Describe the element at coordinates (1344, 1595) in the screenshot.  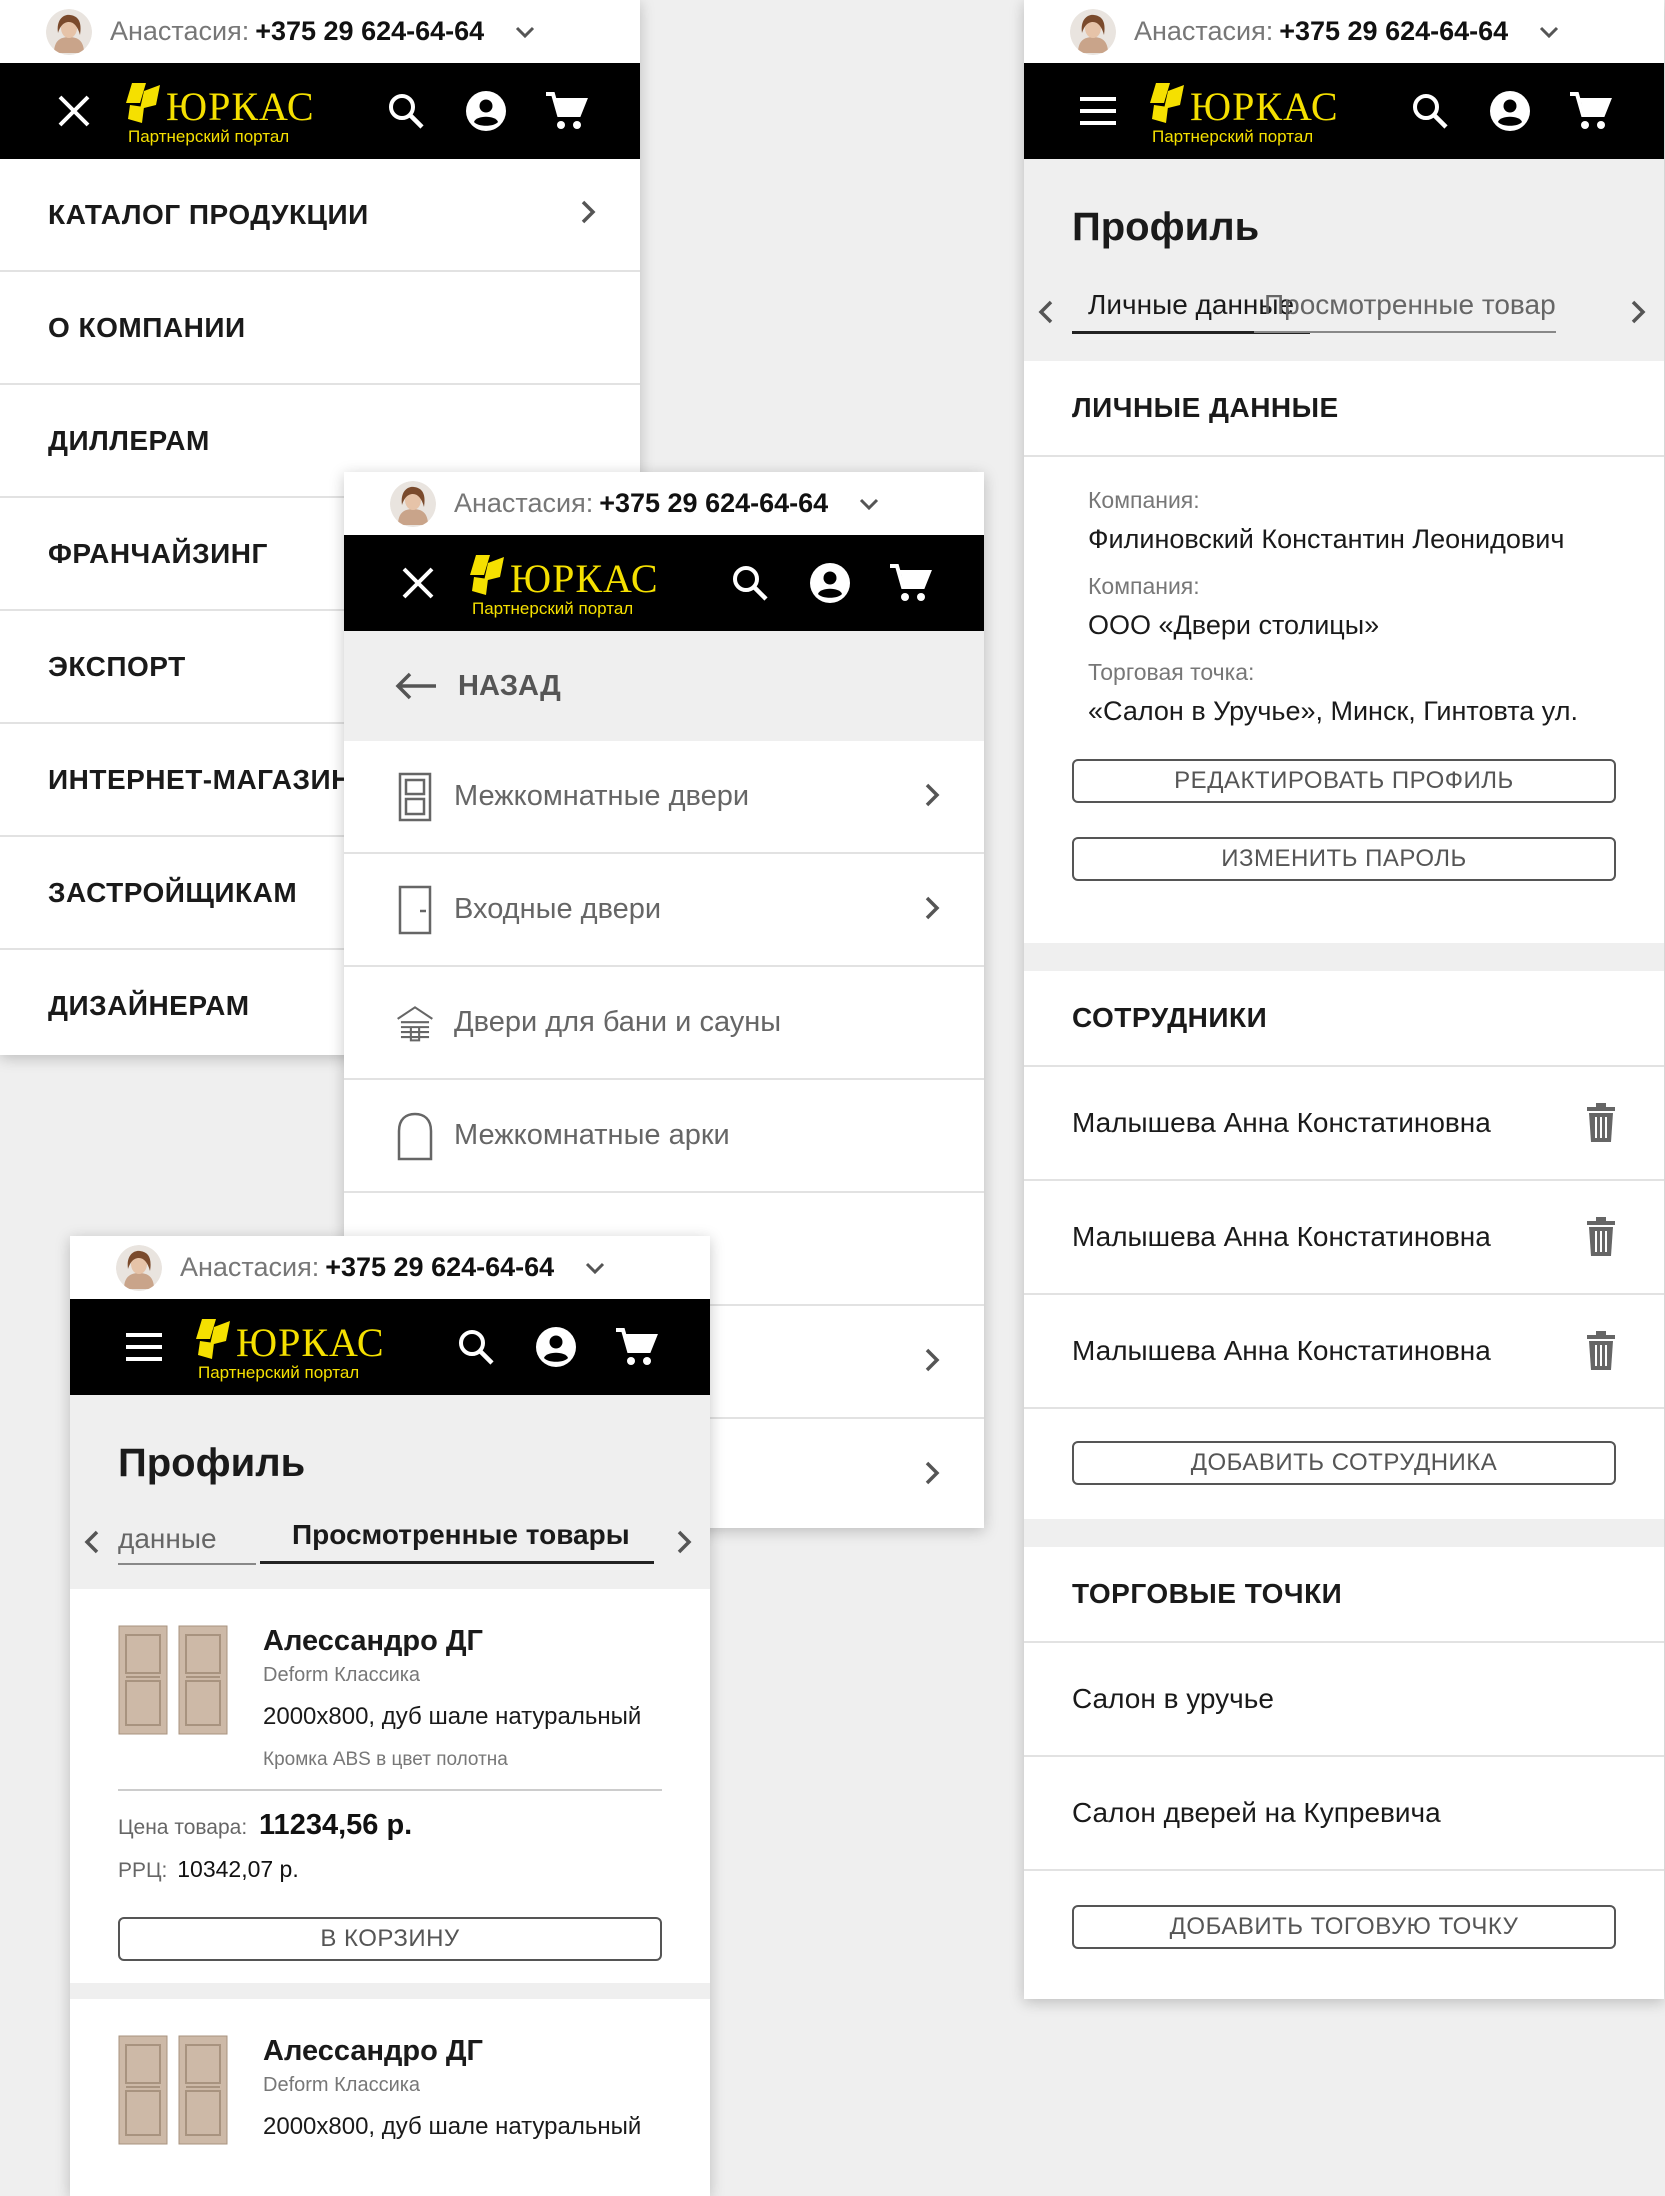
I see `section-title: ТОРГОВЫЕ ТОЧКИ` at that location.